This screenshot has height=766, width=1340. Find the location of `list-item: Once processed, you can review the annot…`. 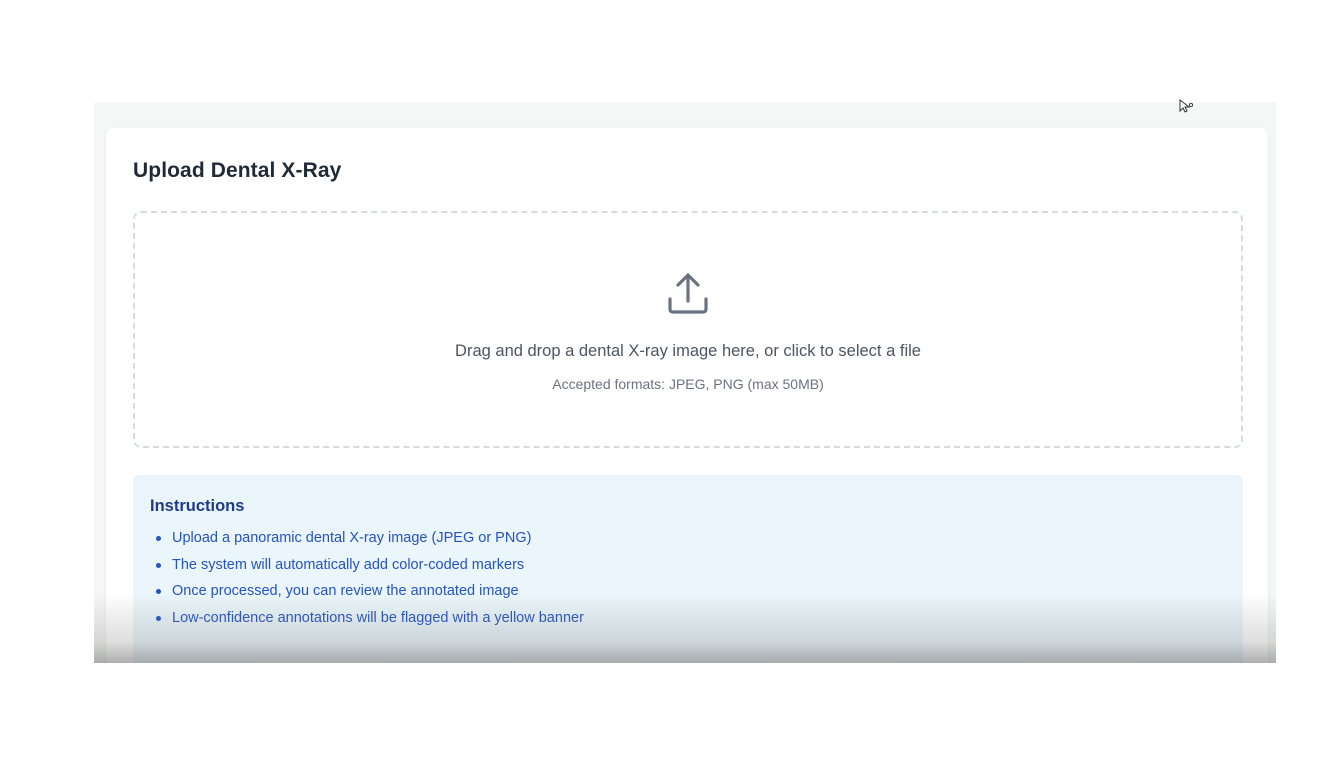

list-item: Once processed, you can review the annot… is located at coordinates (367, 594).